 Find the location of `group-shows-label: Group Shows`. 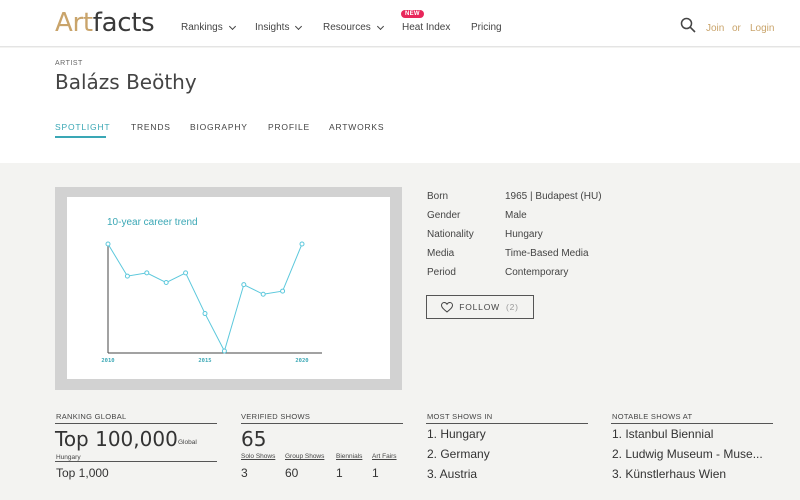

group-shows-label: Group Shows is located at coordinates (304, 456).